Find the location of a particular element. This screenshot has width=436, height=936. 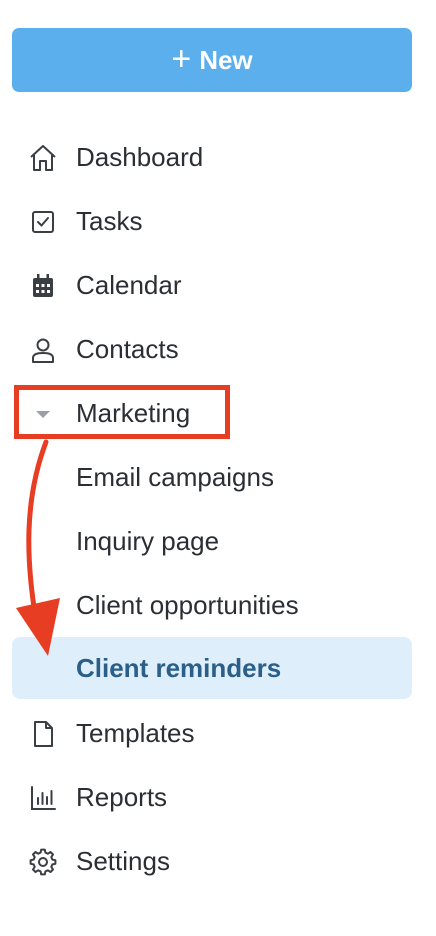

nav-label-email-campaigns: Email campaigns is located at coordinates (175, 476).